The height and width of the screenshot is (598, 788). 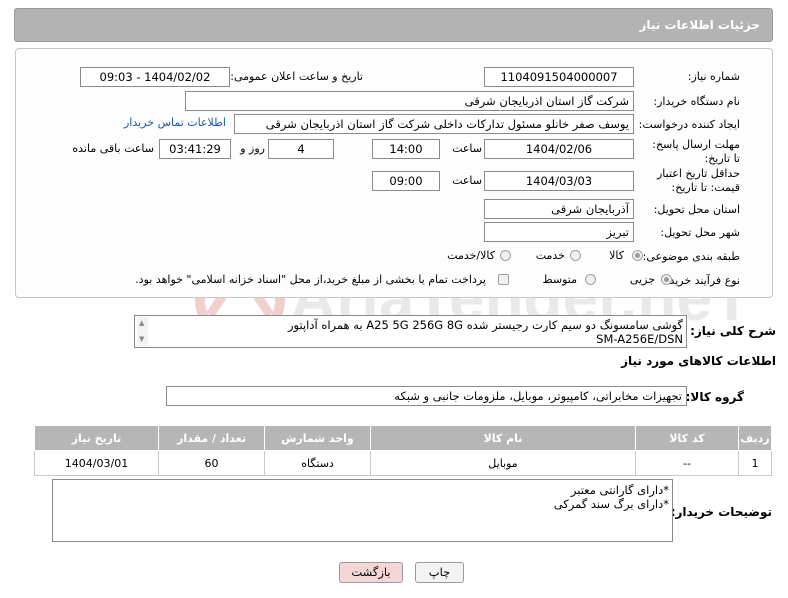 What do you see at coordinates (619, 490) in the screenshot?
I see `buyer-notes-line-1: *دارای گارانتی معتبر` at bounding box center [619, 490].